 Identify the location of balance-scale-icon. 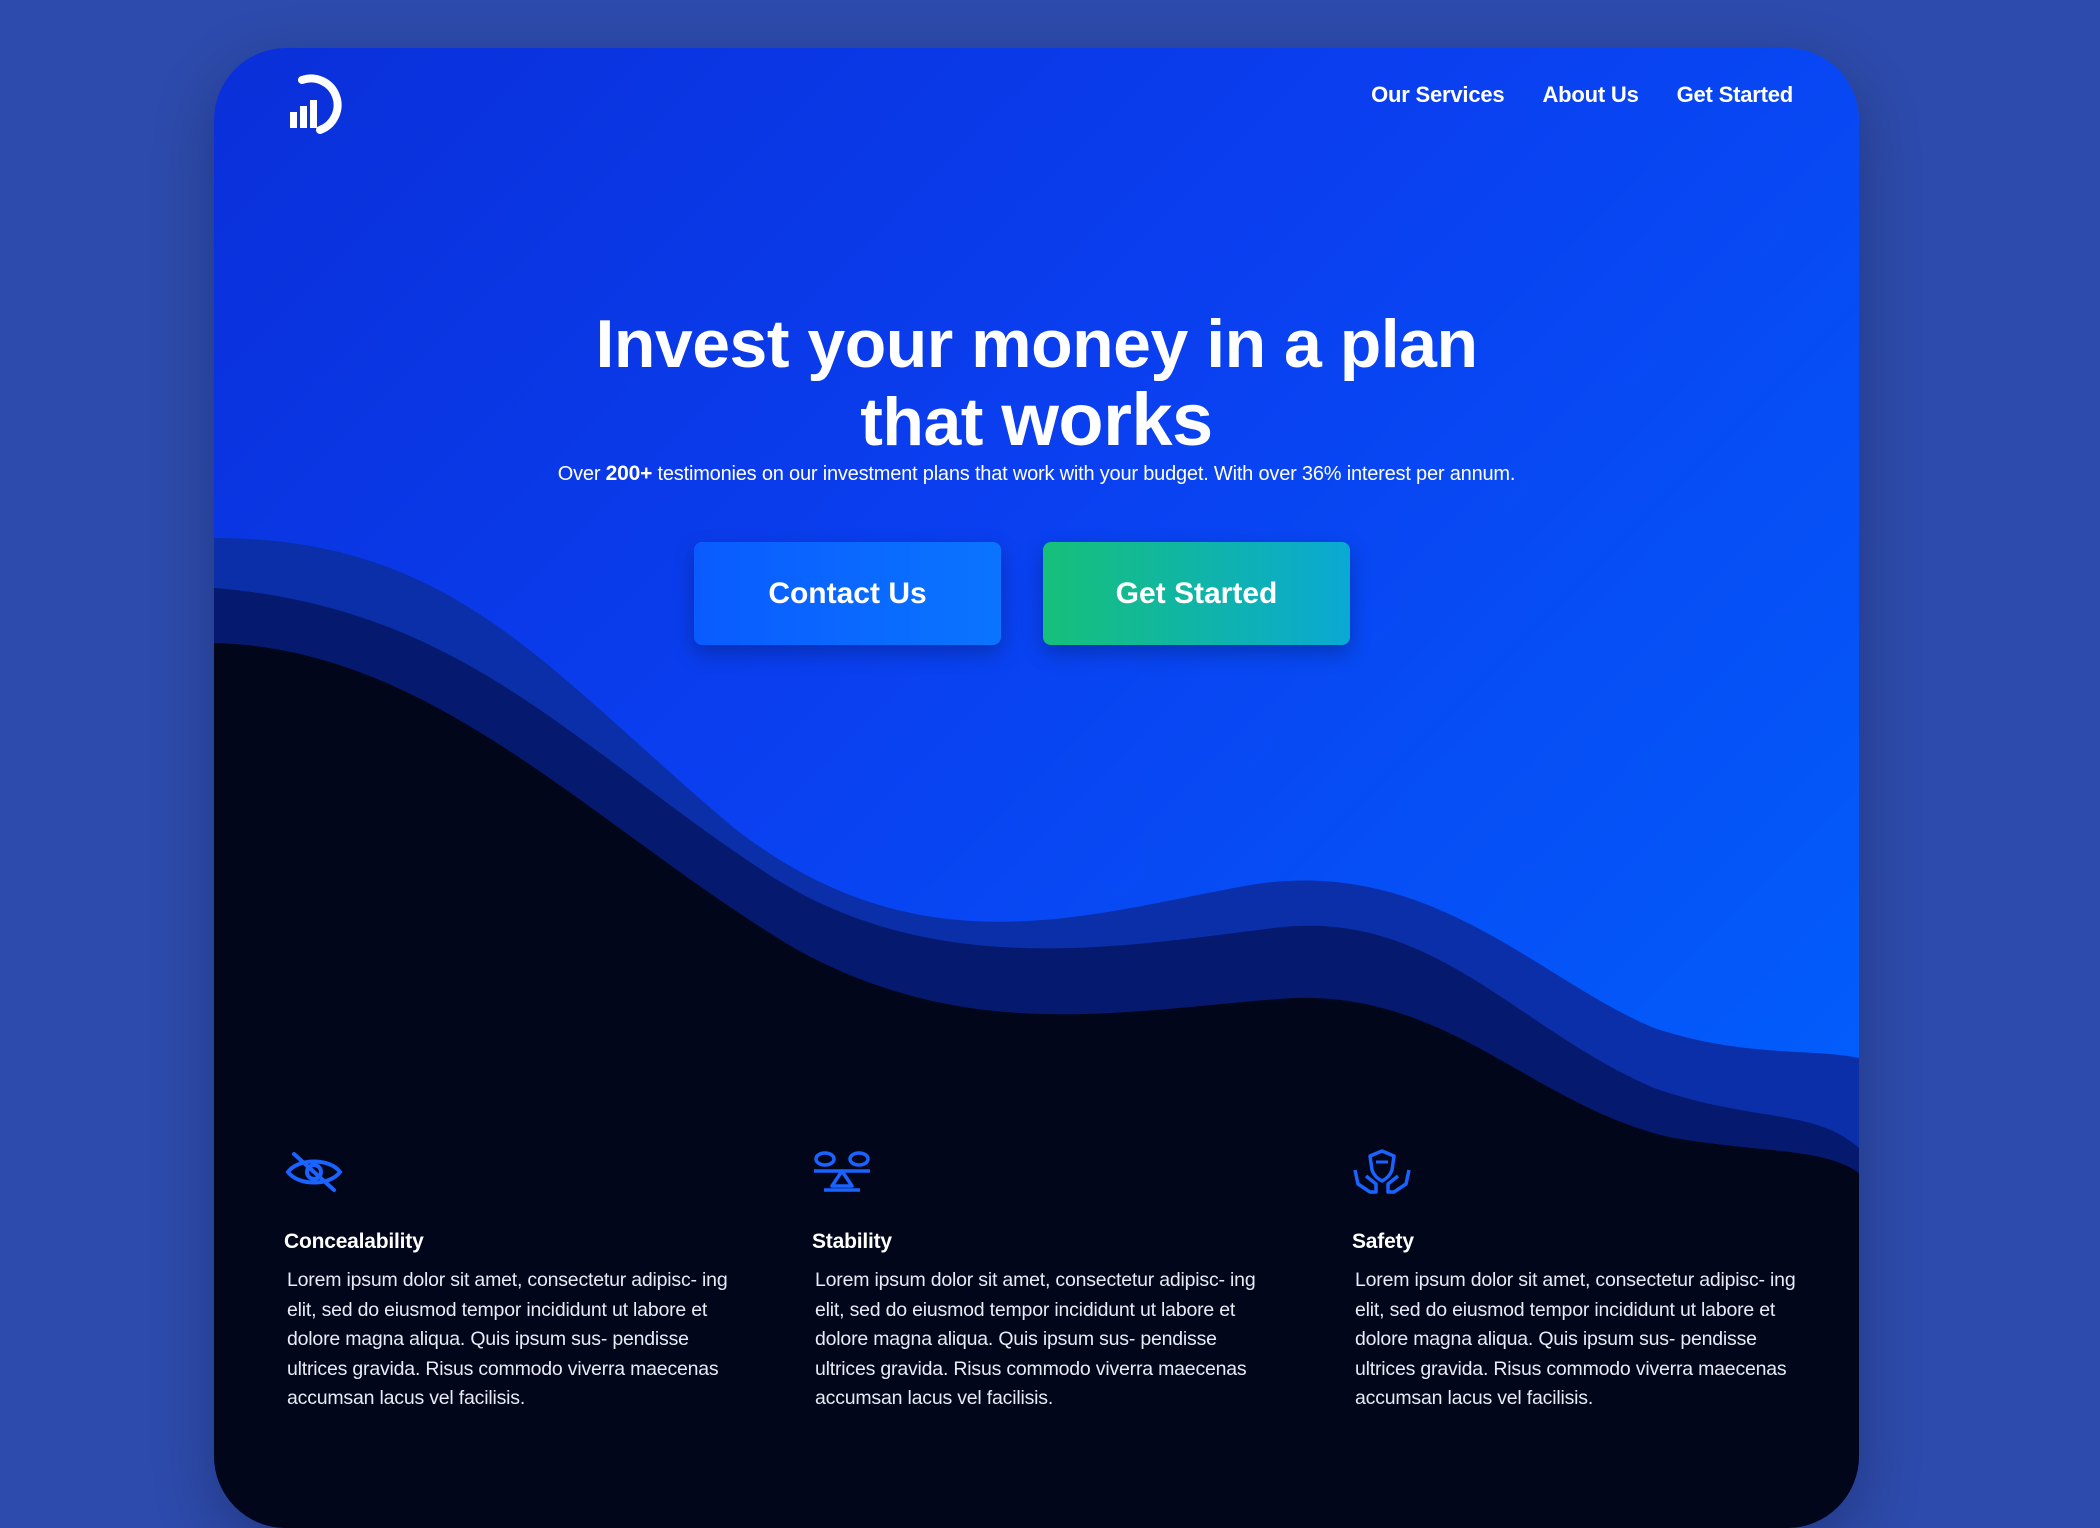
(842, 1171).